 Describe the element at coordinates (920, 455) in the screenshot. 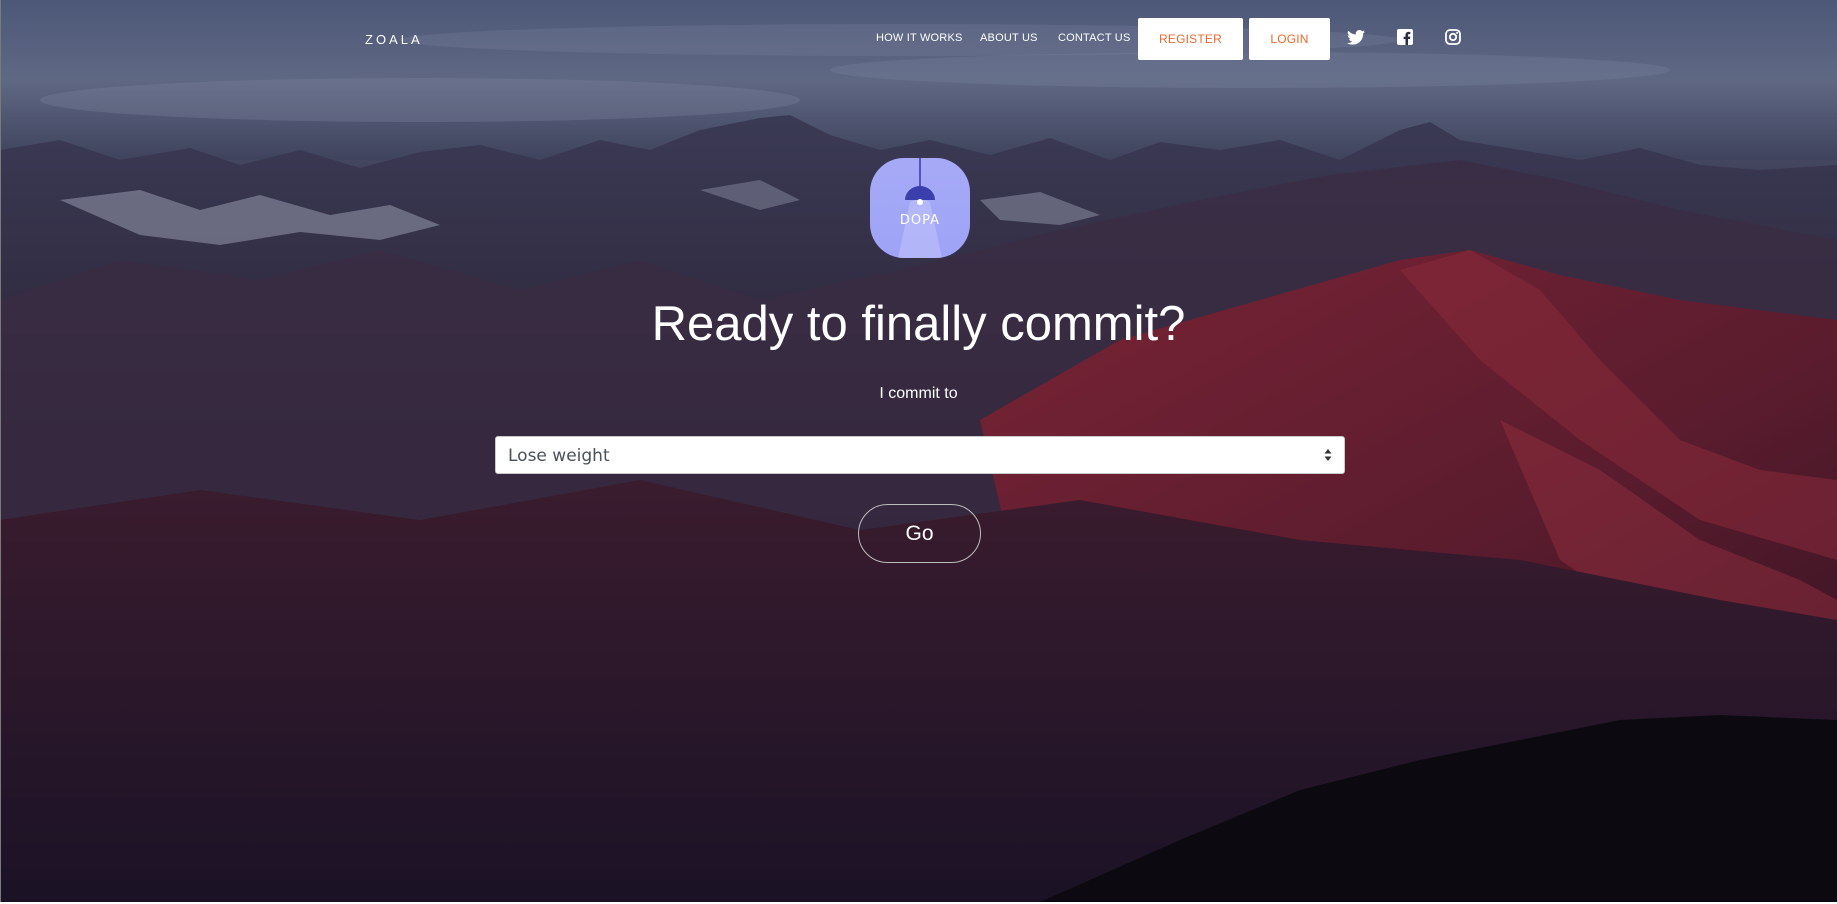

I see `commitment-select: Lose weight` at that location.